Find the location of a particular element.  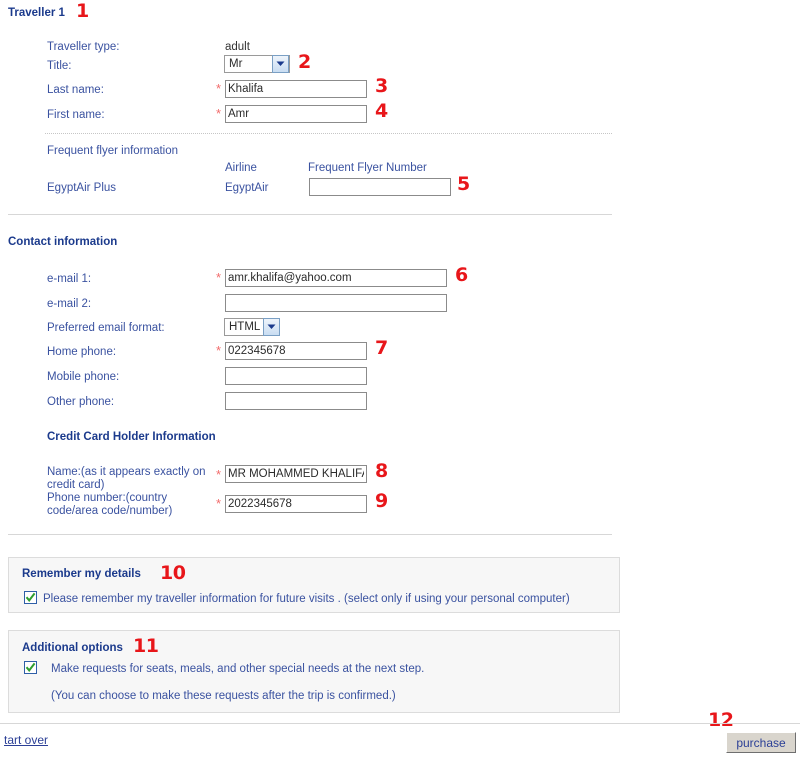

first-name-input is located at coordinates (296, 114).